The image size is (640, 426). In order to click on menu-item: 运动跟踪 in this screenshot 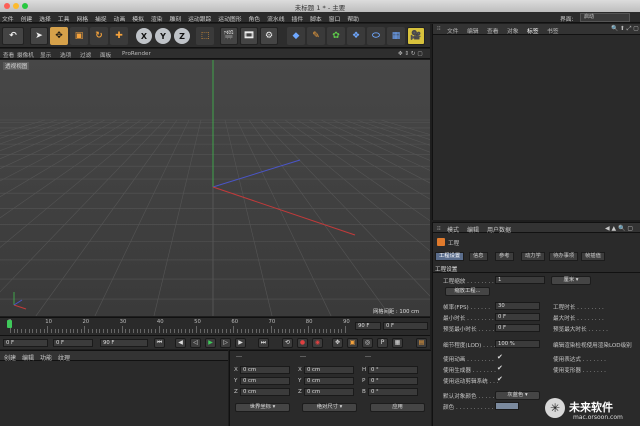, I will do `click(199, 18)`.